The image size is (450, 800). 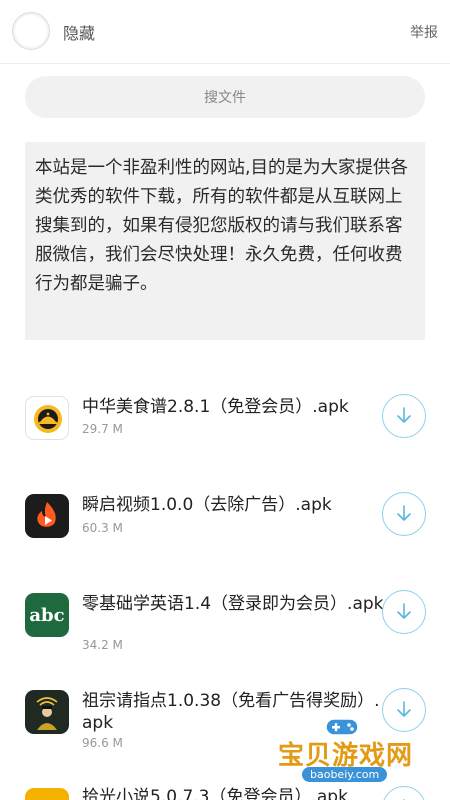 What do you see at coordinates (47, 794) in the screenshot?
I see `novel-app-icon` at bounding box center [47, 794].